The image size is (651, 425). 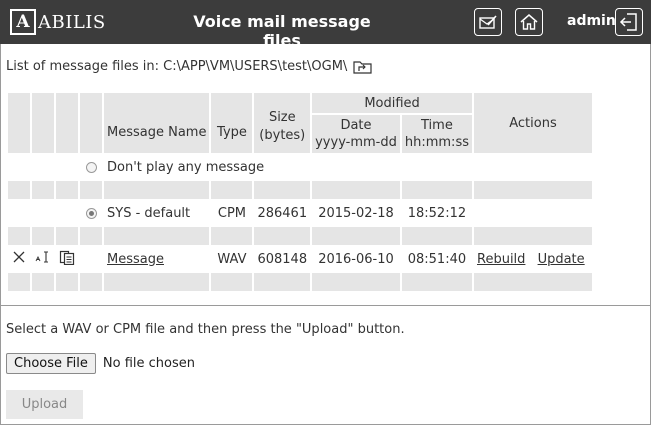 What do you see at coordinates (232, 123) in the screenshot?
I see `header-type: Type` at bounding box center [232, 123].